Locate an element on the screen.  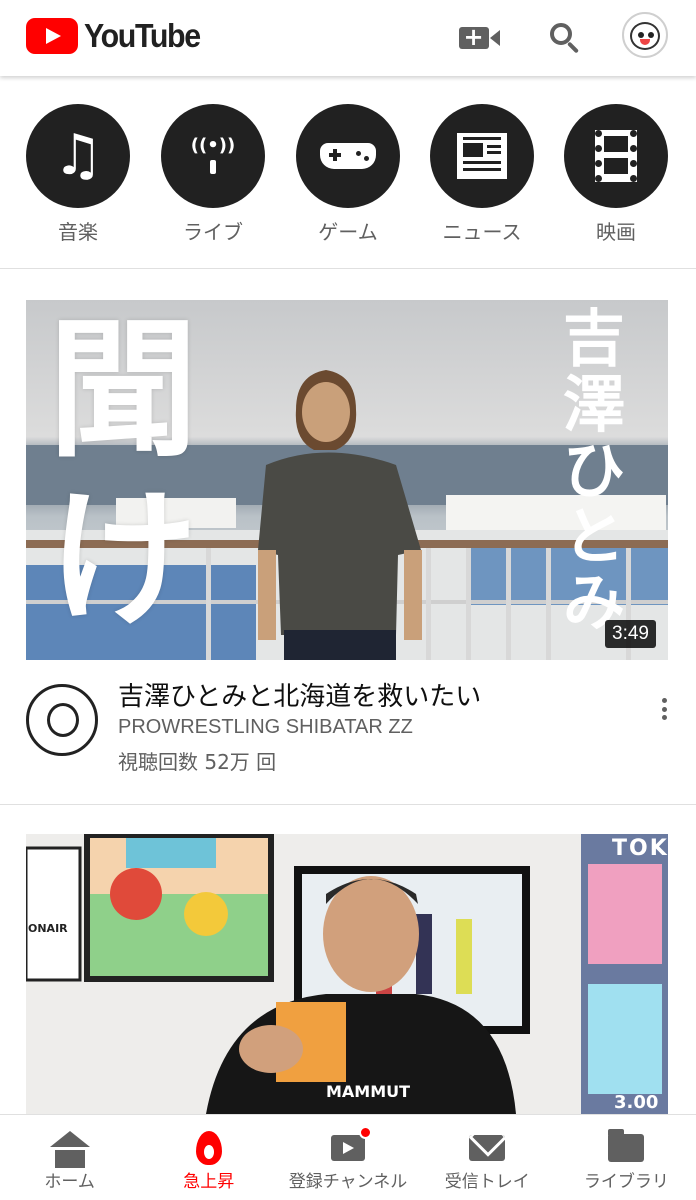
search-button is located at coordinates (564, 38).